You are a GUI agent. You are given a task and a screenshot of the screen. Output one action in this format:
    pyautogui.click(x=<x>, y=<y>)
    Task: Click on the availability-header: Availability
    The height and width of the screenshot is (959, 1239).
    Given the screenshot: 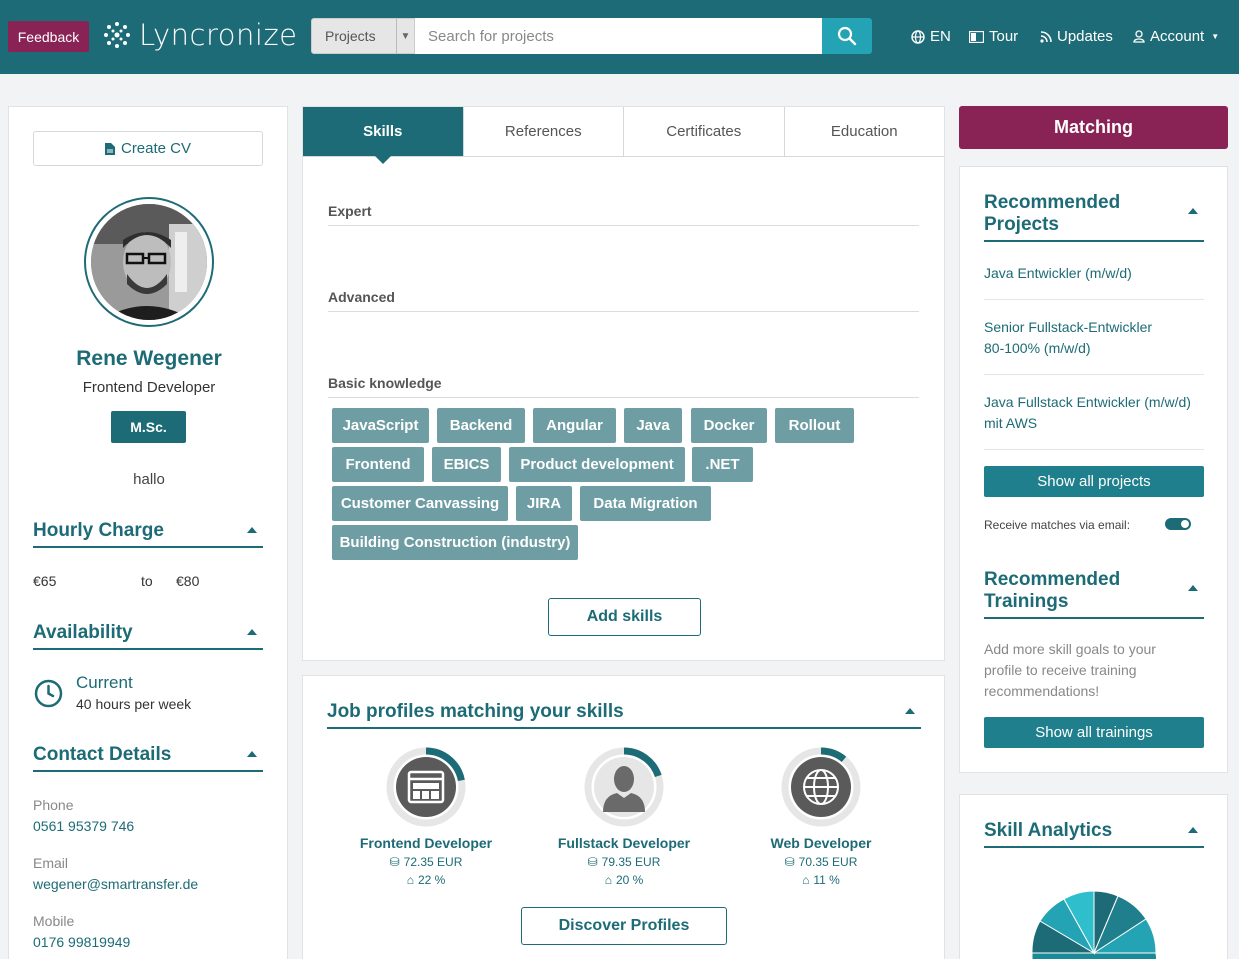 What is the action you would take?
    pyautogui.click(x=148, y=636)
    